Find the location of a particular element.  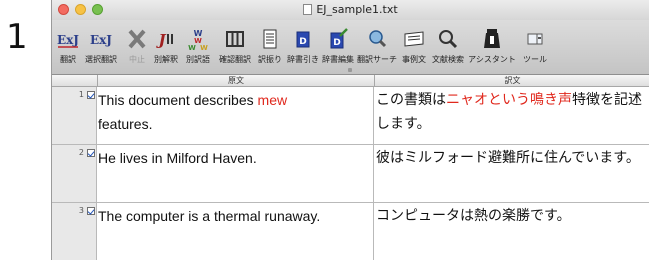

literature-search-button: 文献検索 is located at coordinates (448, 45).